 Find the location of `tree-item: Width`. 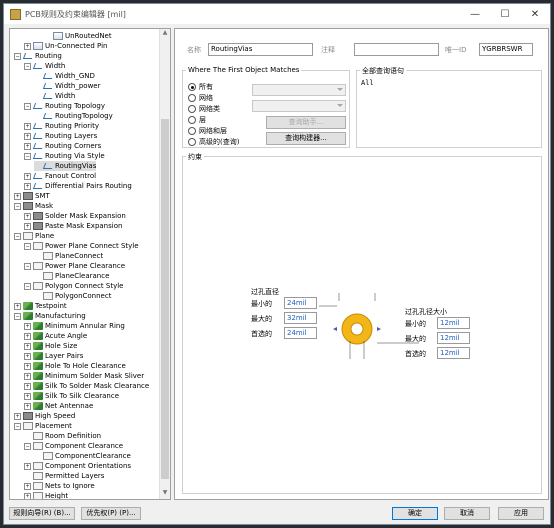

tree-item: Width is located at coordinates (54, 96).